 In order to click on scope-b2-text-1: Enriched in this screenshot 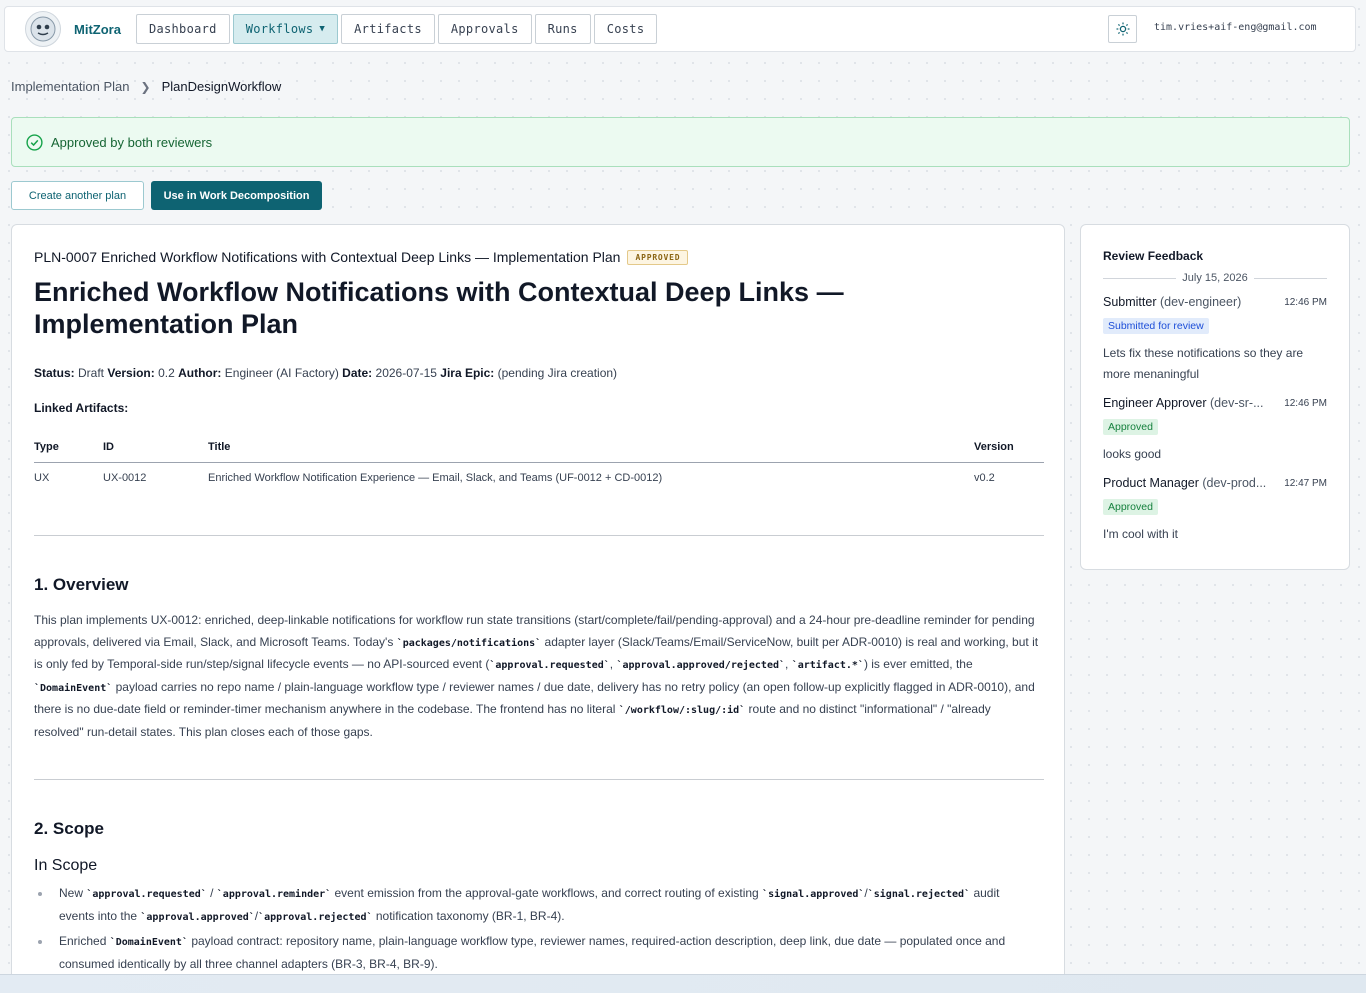, I will do `click(84, 941)`.